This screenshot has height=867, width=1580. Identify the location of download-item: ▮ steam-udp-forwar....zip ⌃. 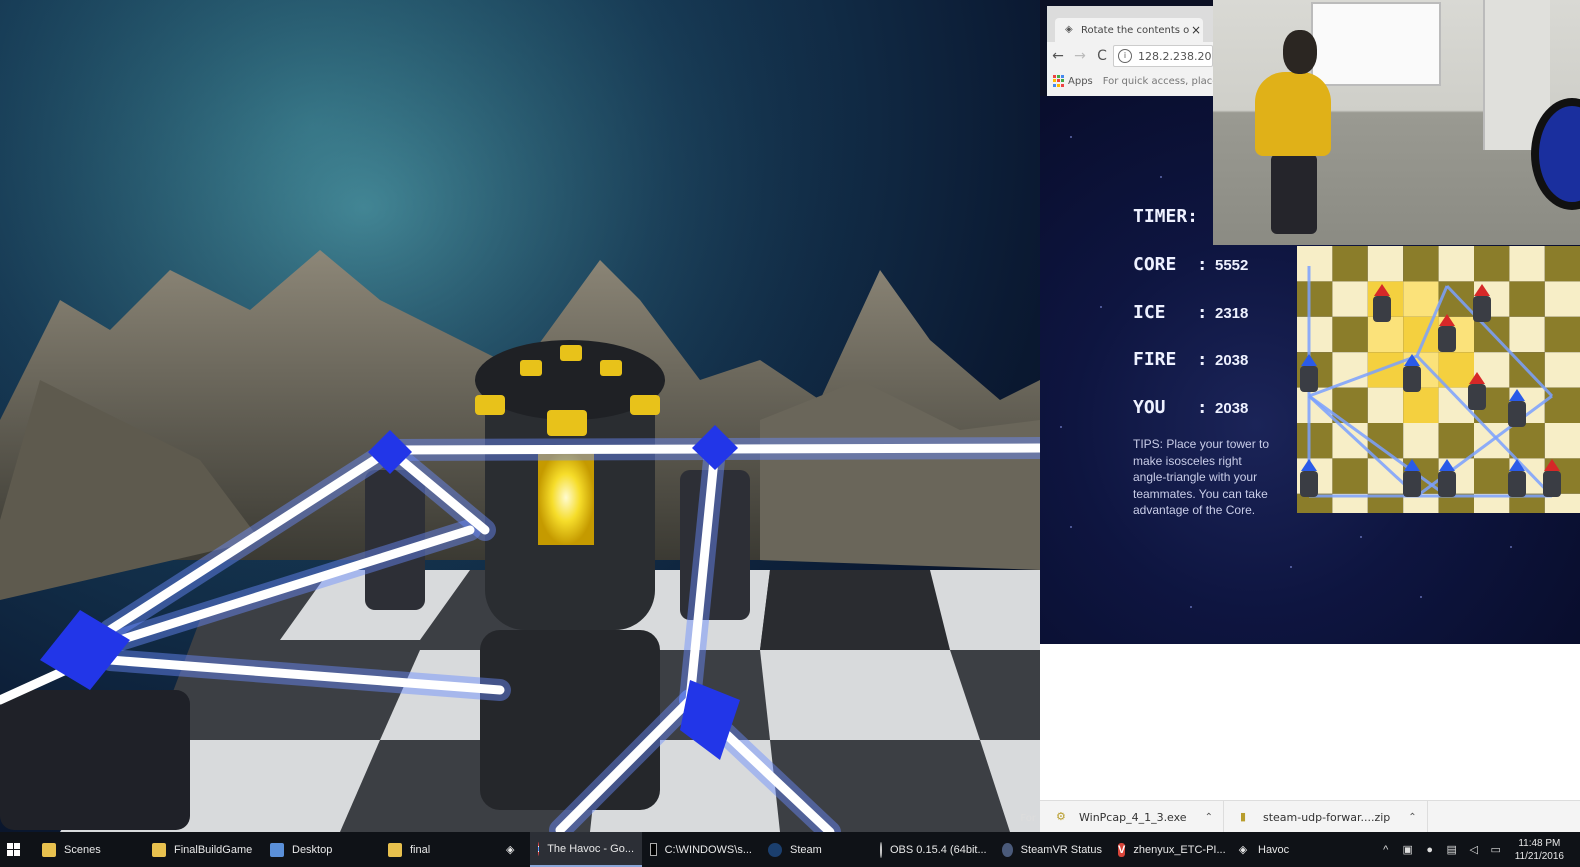
(1326, 817).